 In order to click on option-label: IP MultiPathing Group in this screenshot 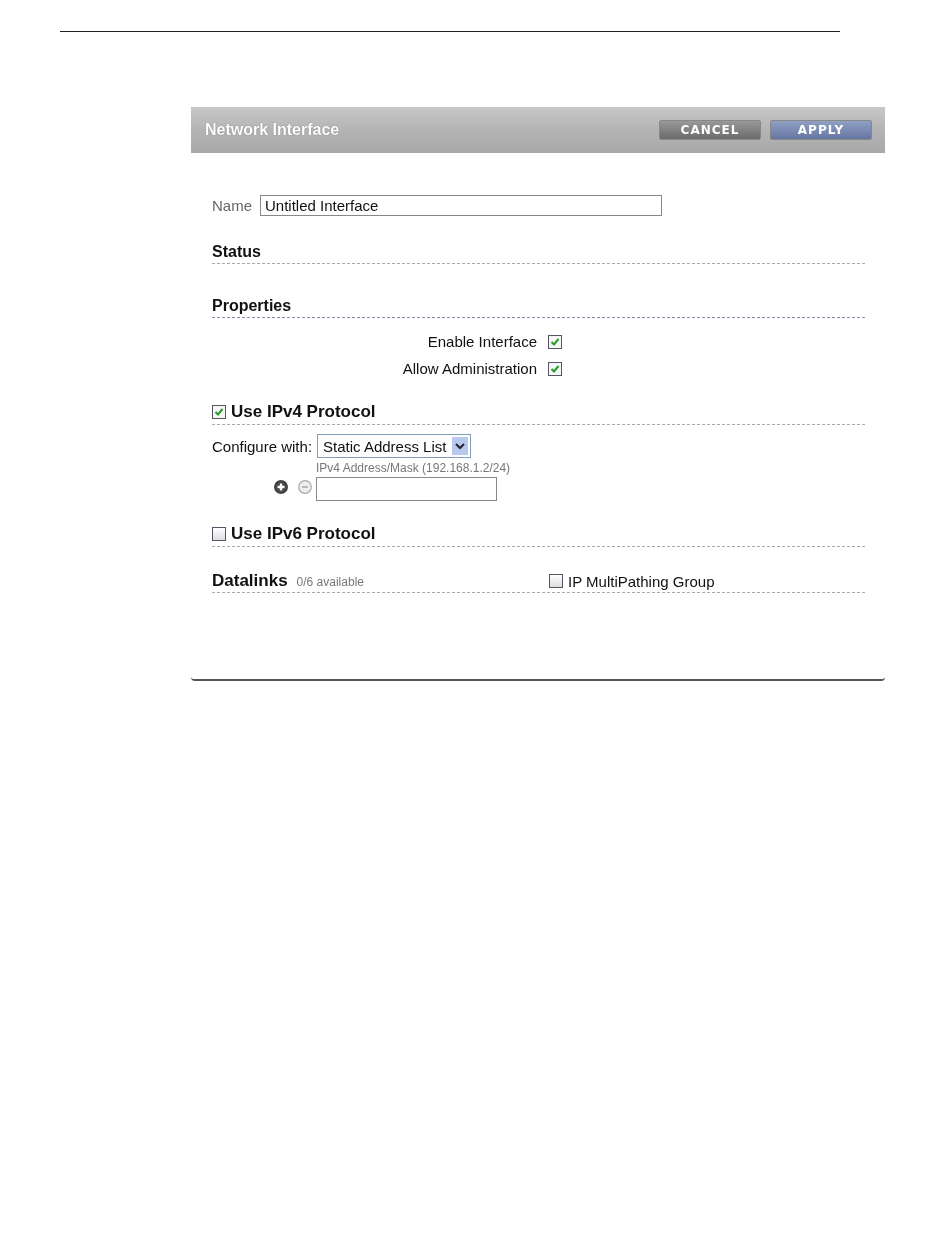, I will do `click(641, 581)`.